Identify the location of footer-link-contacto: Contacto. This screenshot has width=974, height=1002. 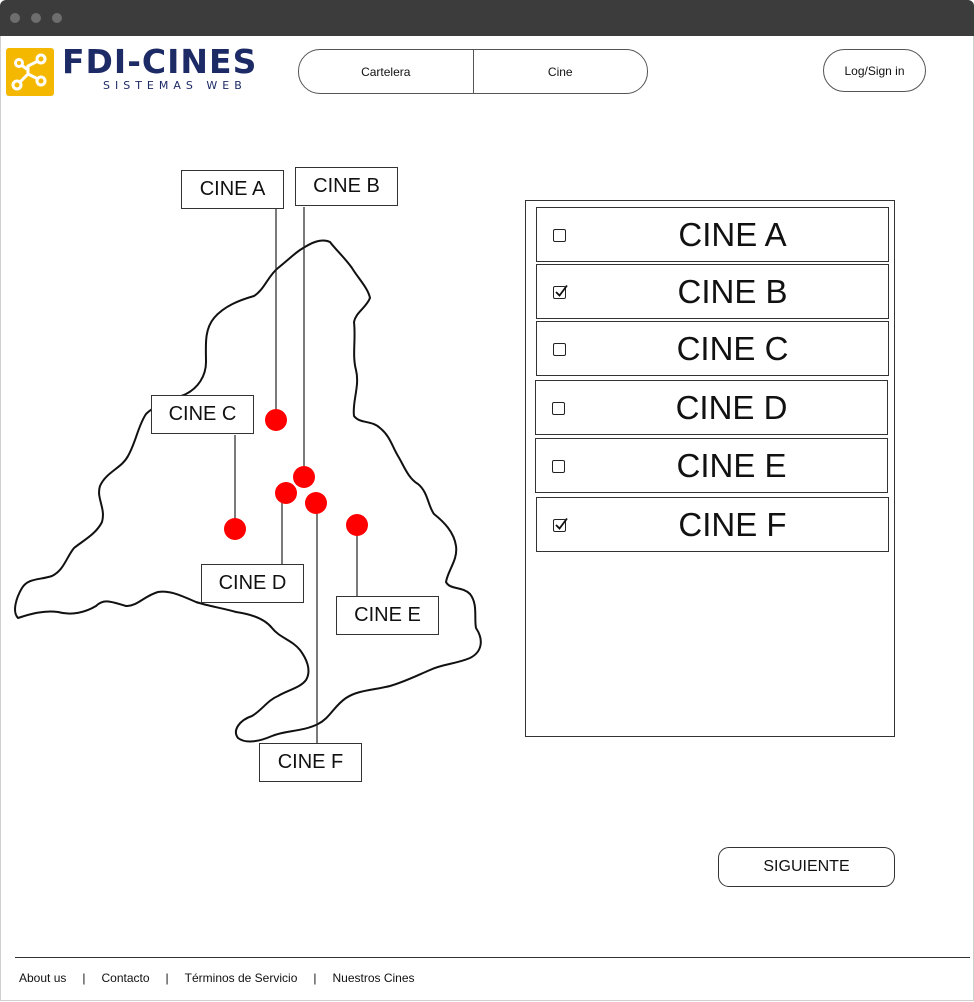
(126, 978).